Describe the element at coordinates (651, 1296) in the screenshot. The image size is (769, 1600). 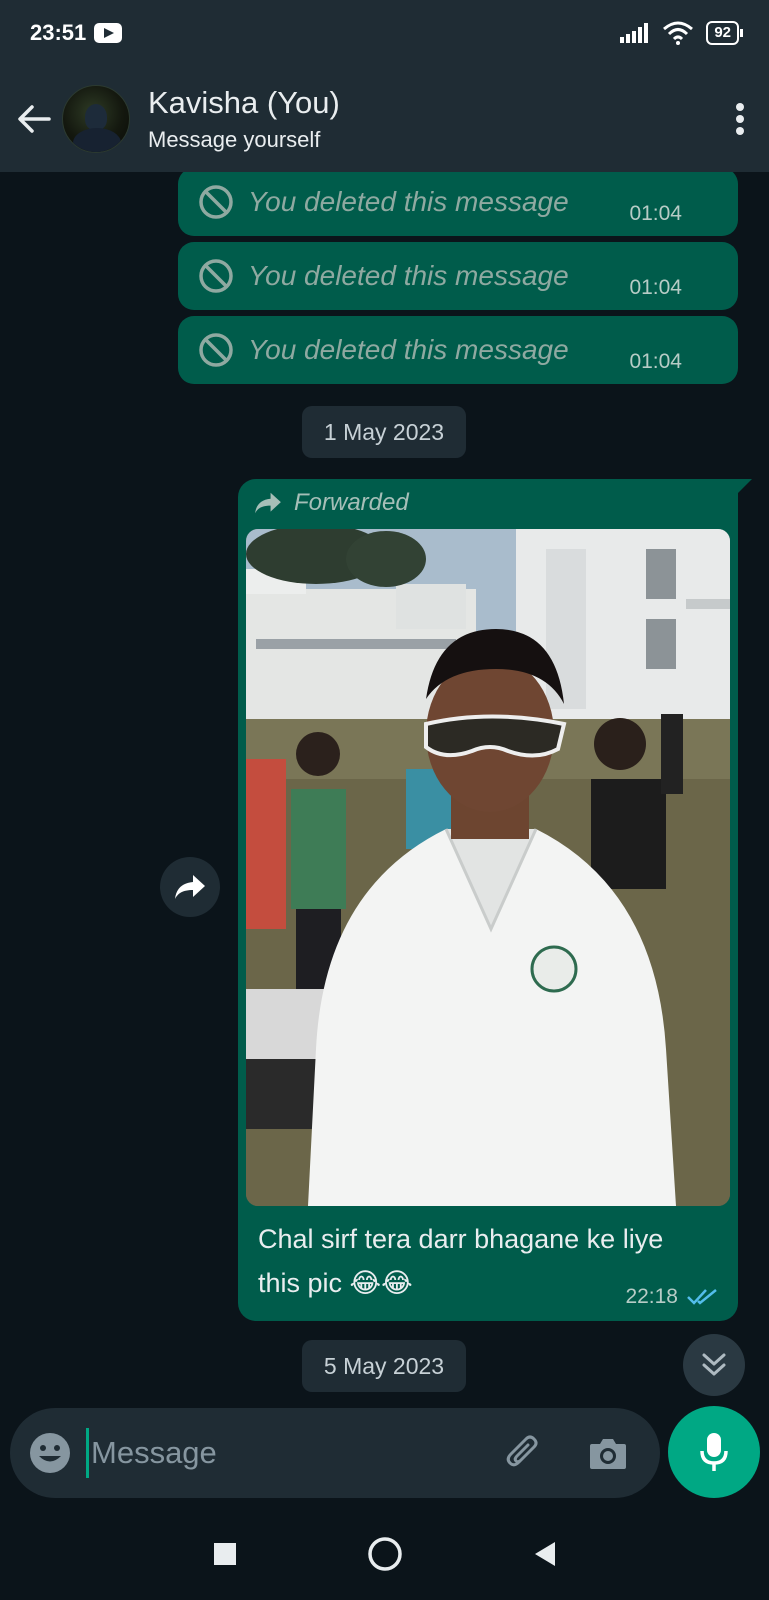
I see `message-time: 22:18` at that location.